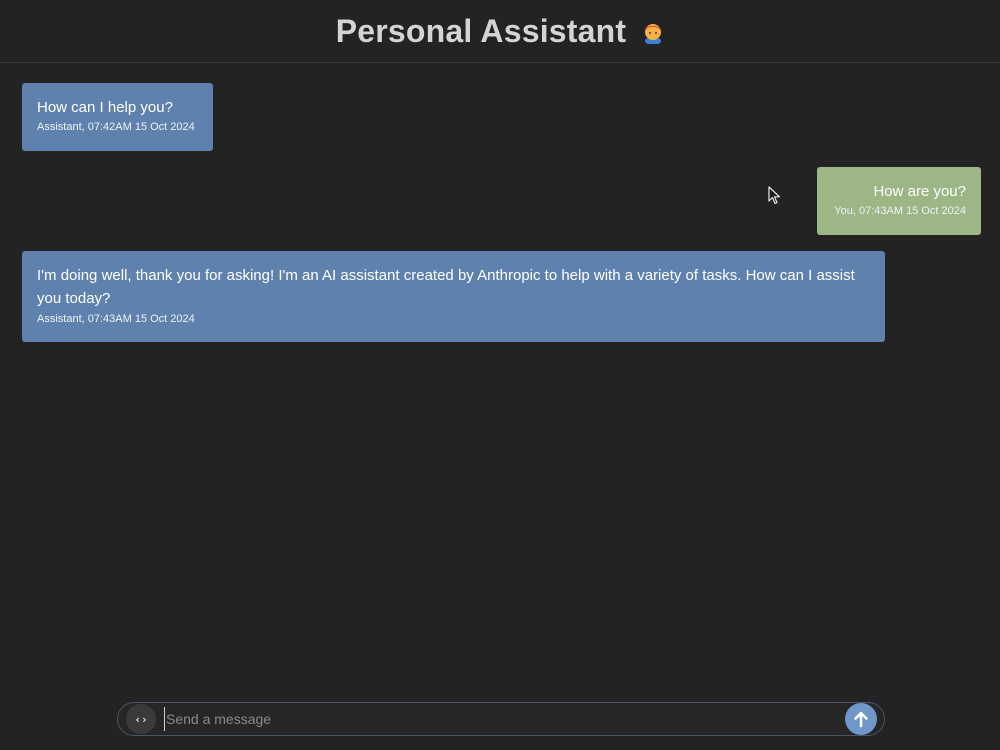 This screenshot has height=750, width=1000. I want to click on code-icon: ‹›, so click(141, 719).